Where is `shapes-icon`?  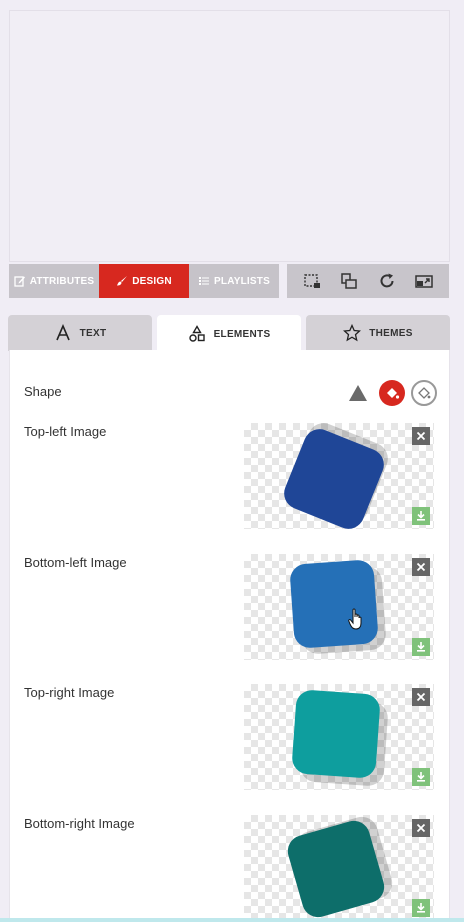
shapes-icon is located at coordinates (196, 333).